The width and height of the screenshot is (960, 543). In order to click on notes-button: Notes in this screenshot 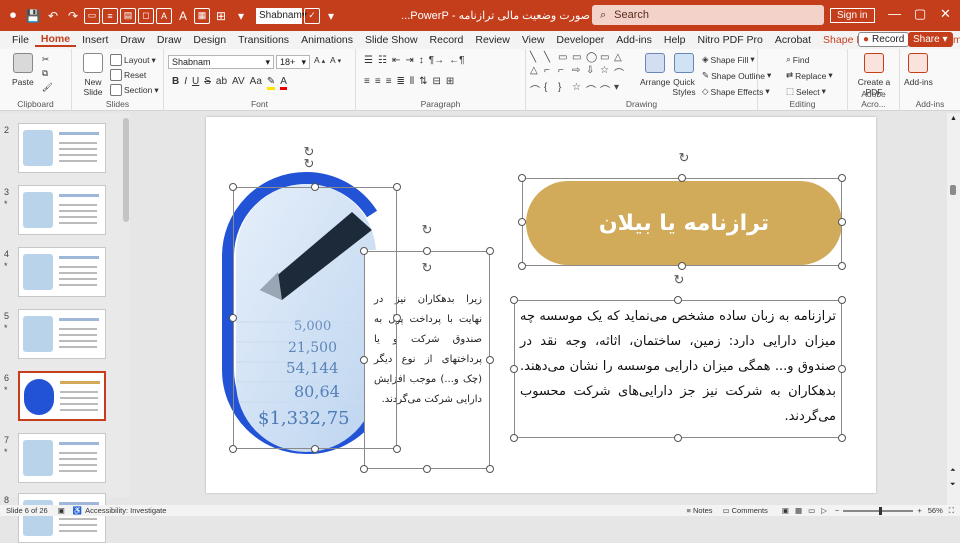, I will do `click(703, 510)`.